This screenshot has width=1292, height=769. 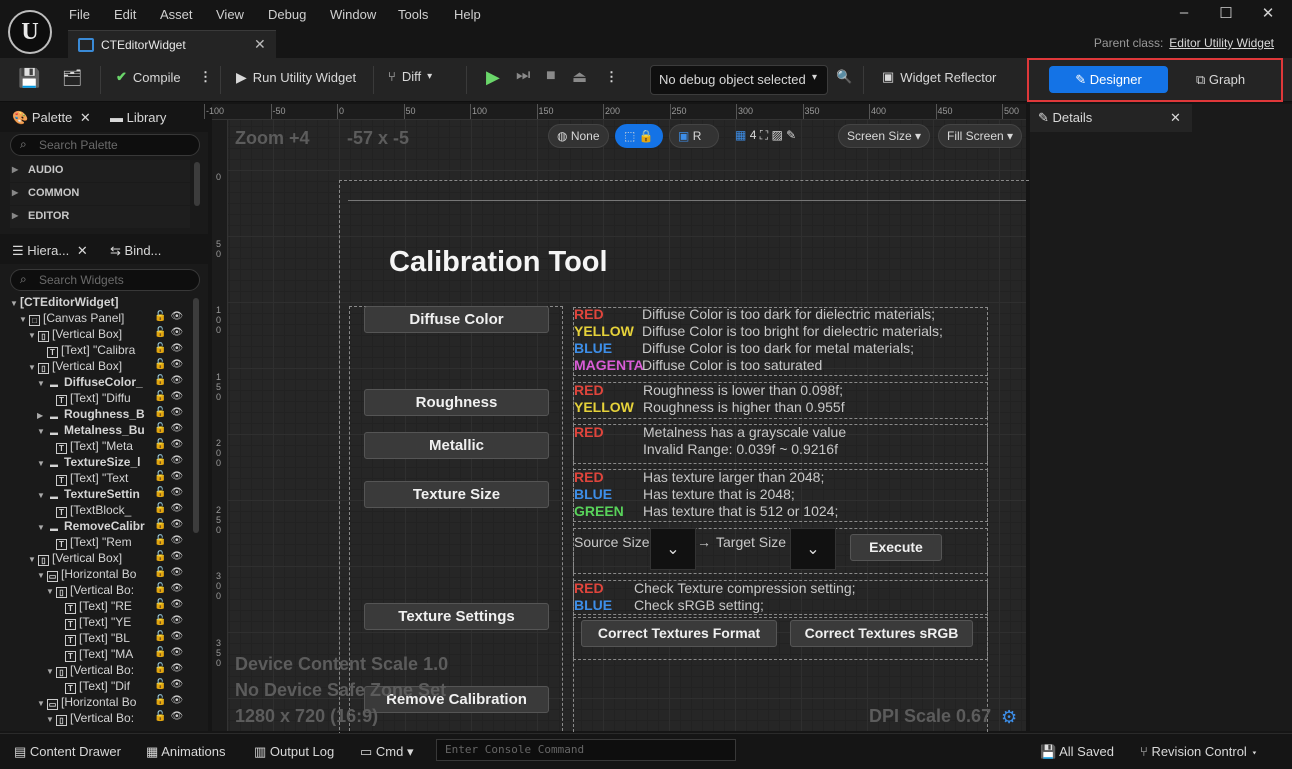 I want to click on hierarchy-row: ▼ ▯ [Vertical Box], so click(x=95, y=559).